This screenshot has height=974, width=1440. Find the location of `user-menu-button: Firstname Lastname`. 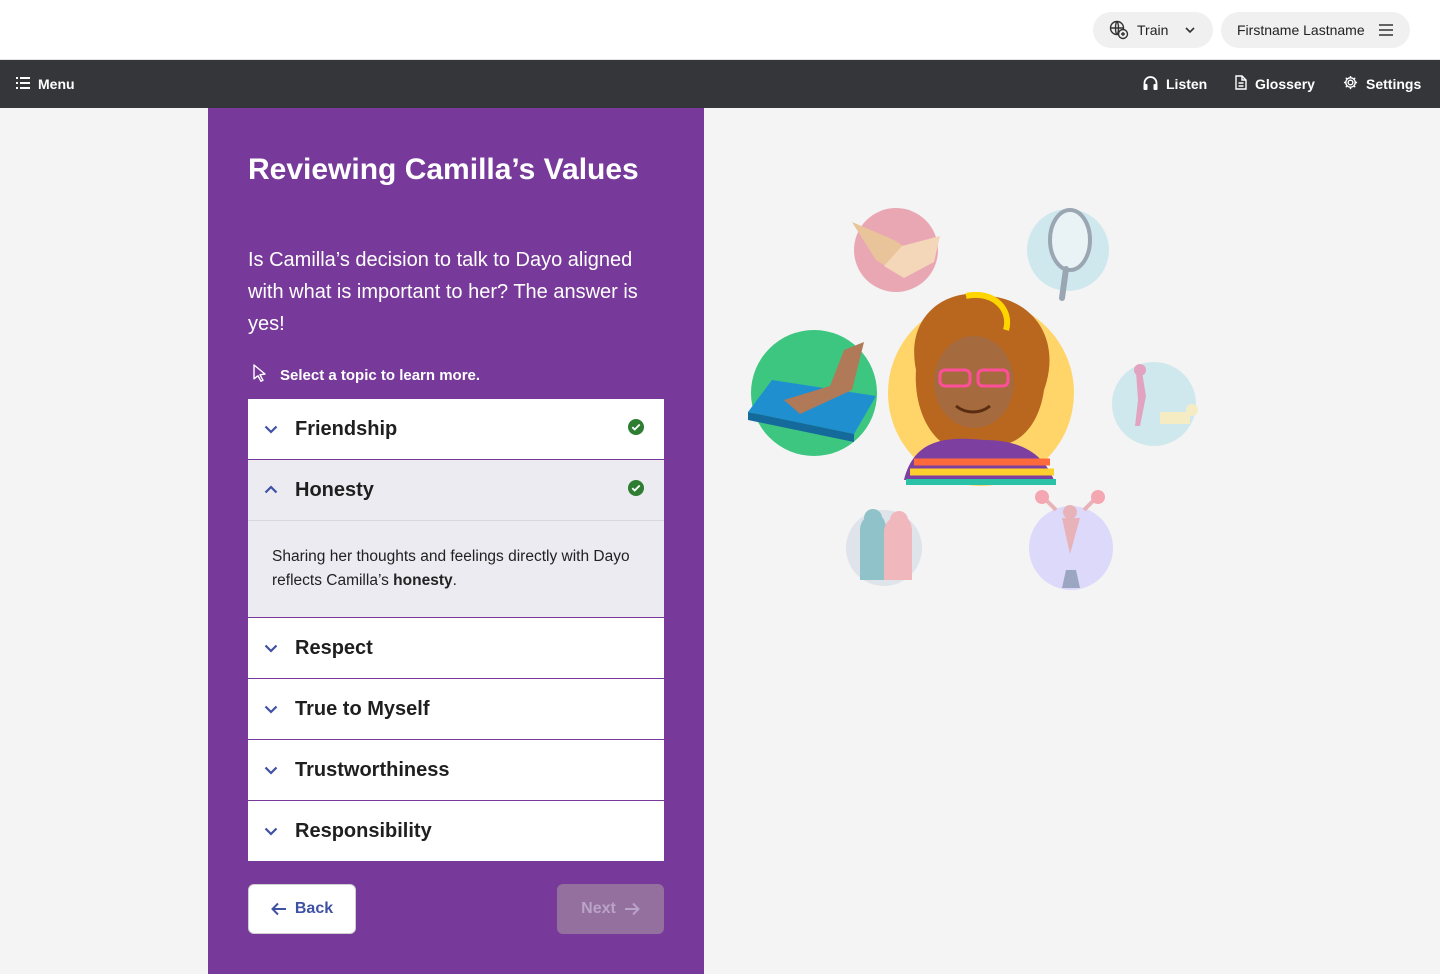

user-menu-button: Firstname Lastname is located at coordinates (1315, 30).